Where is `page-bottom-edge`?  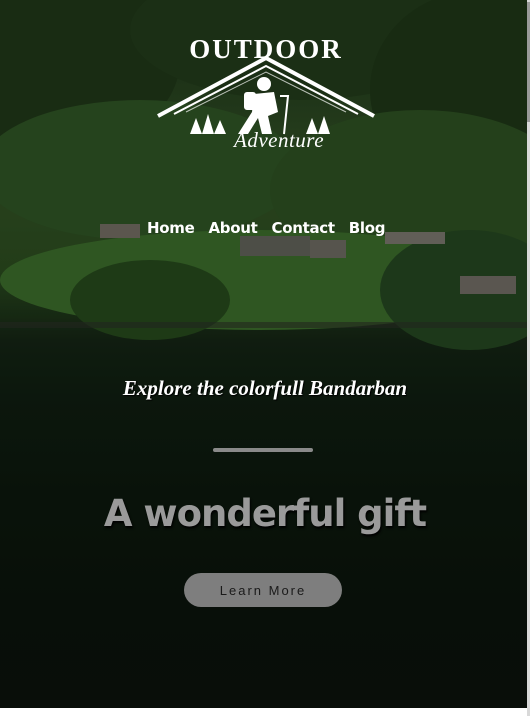 page-bottom-edge is located at coordinates (265, 712).